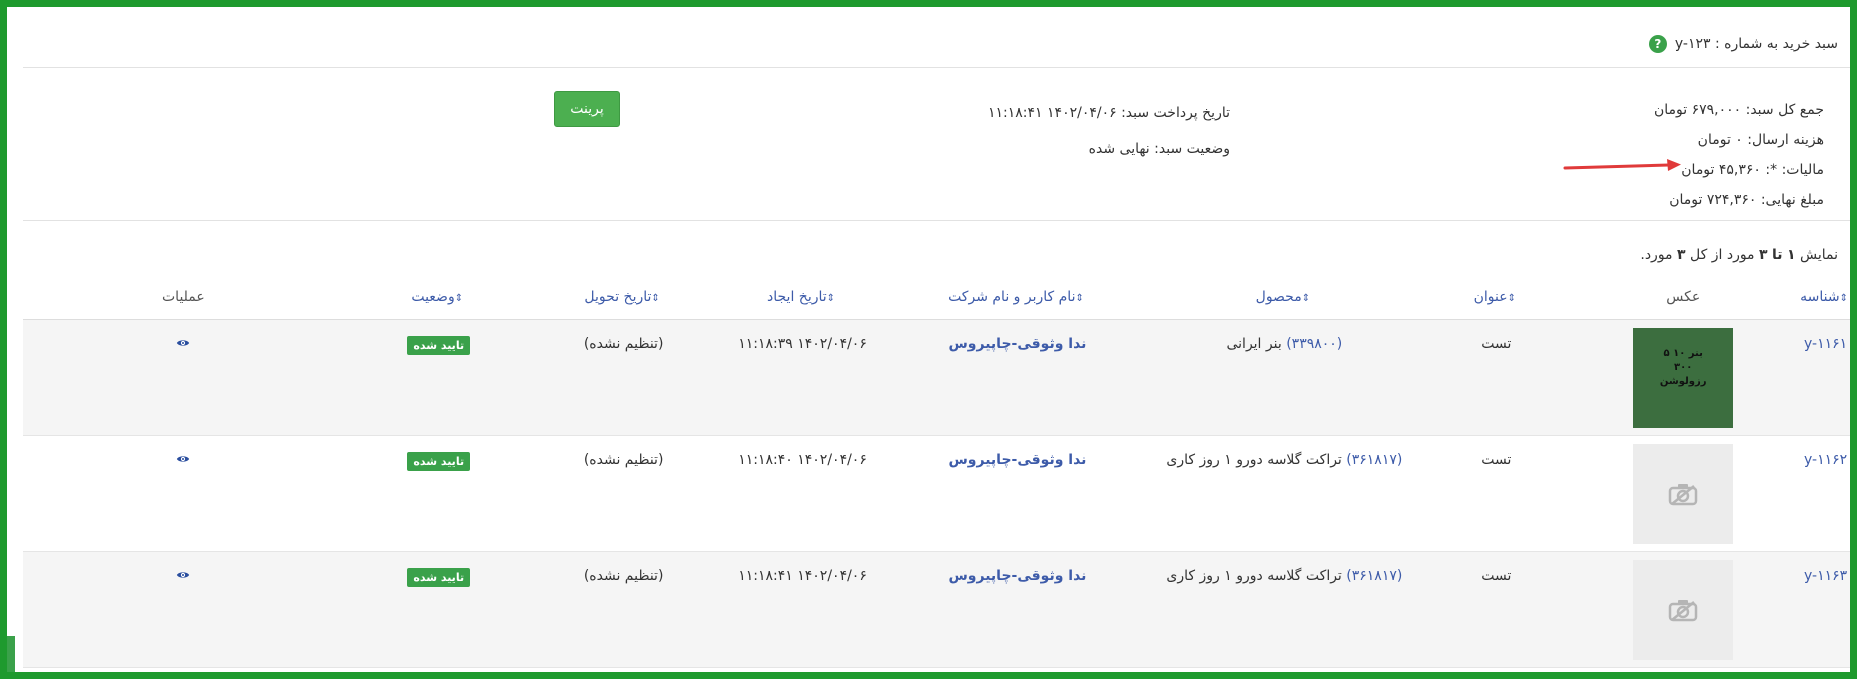 This screenshot has height=679, width=1857. I want to click on row-id: y-۱۱۶۲, so click(1824, 493).